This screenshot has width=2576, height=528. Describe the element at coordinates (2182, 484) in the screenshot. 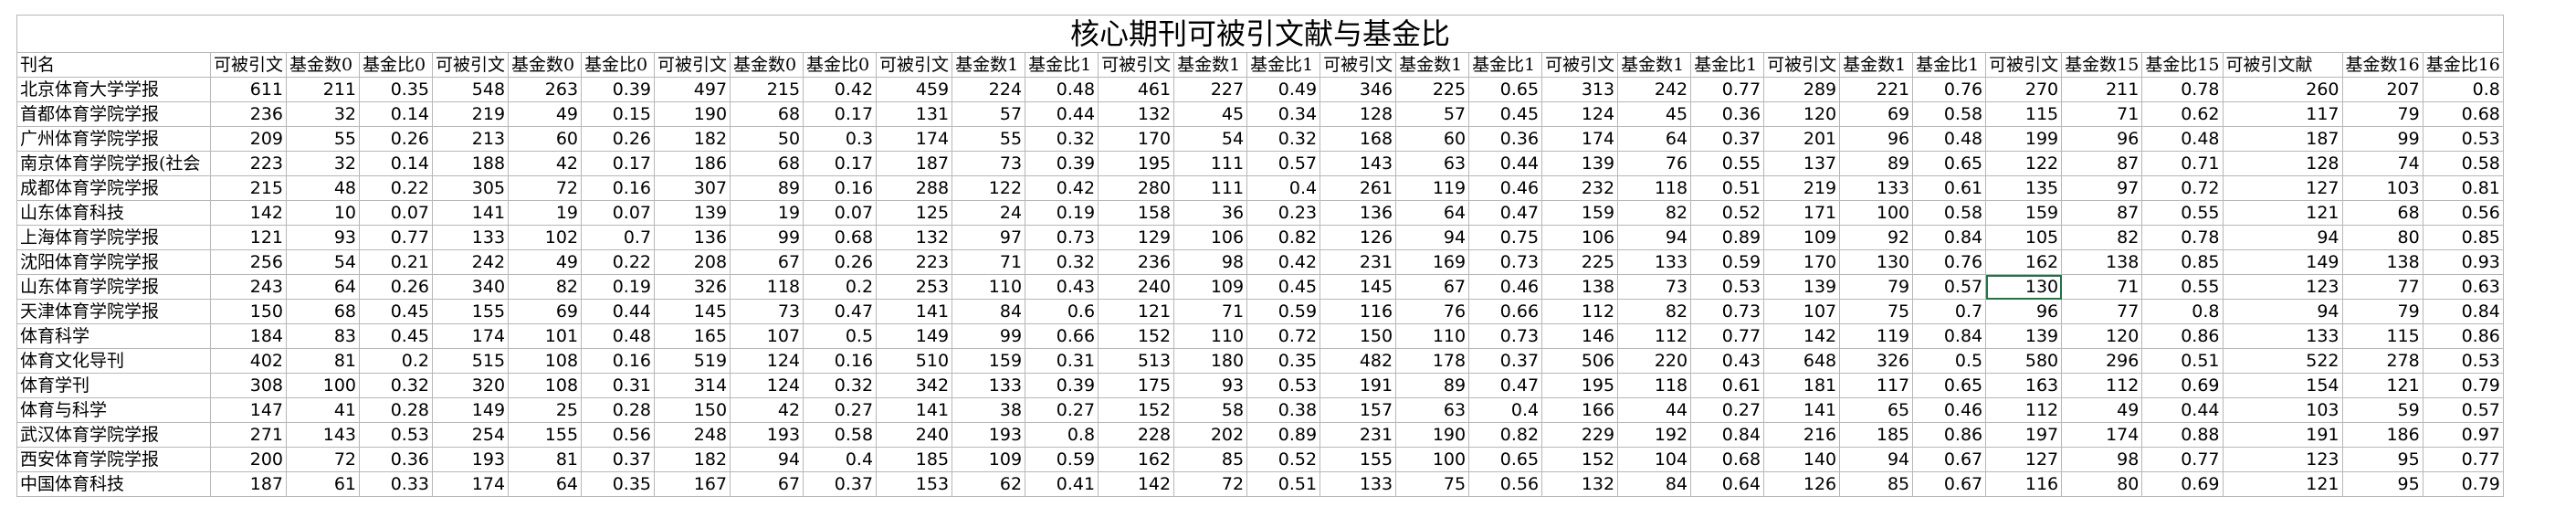

I see `value-cell: 0.69` at that location.